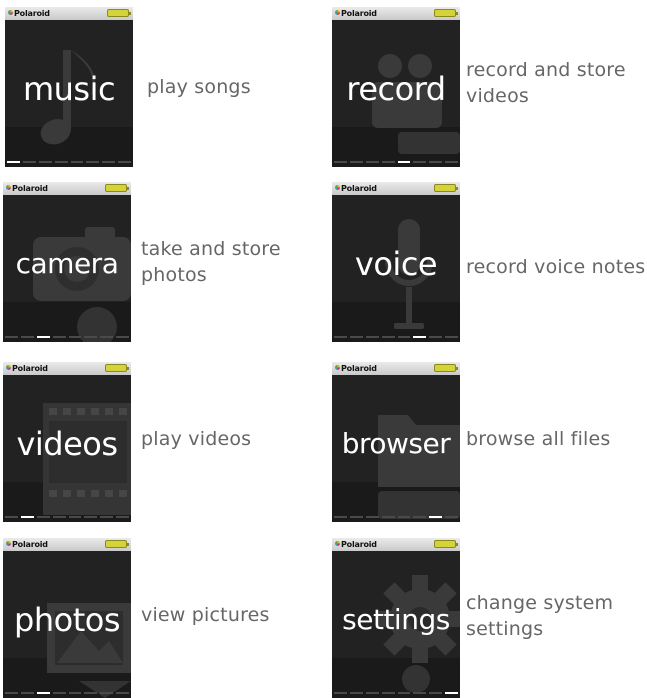 The image size is (647, 698). What do you see at coordinates (196, 439) in the screenshot?
I see `mode-description: play videos` at bounding box center [196, 439].